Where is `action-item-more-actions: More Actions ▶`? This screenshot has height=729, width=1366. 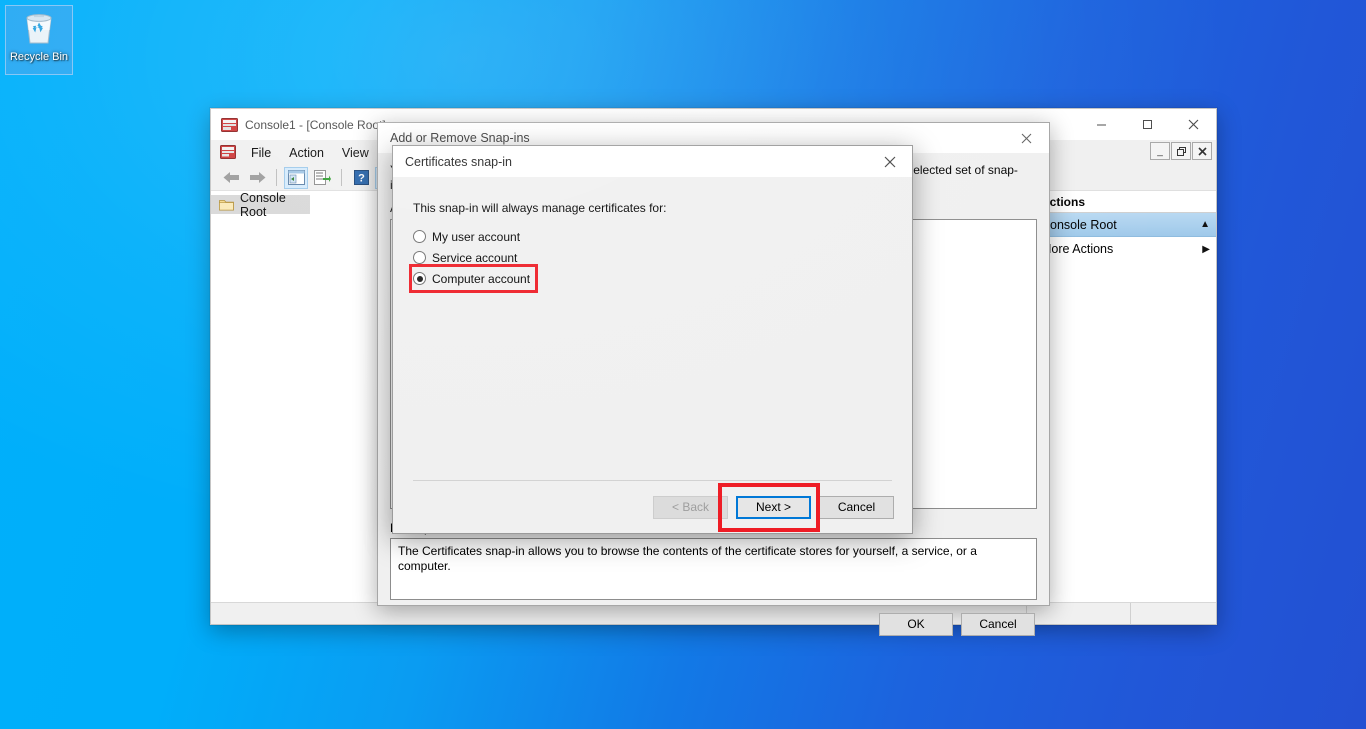
action-item-more-actions: More Actions ▶ is located at coordinates (1124, 249).